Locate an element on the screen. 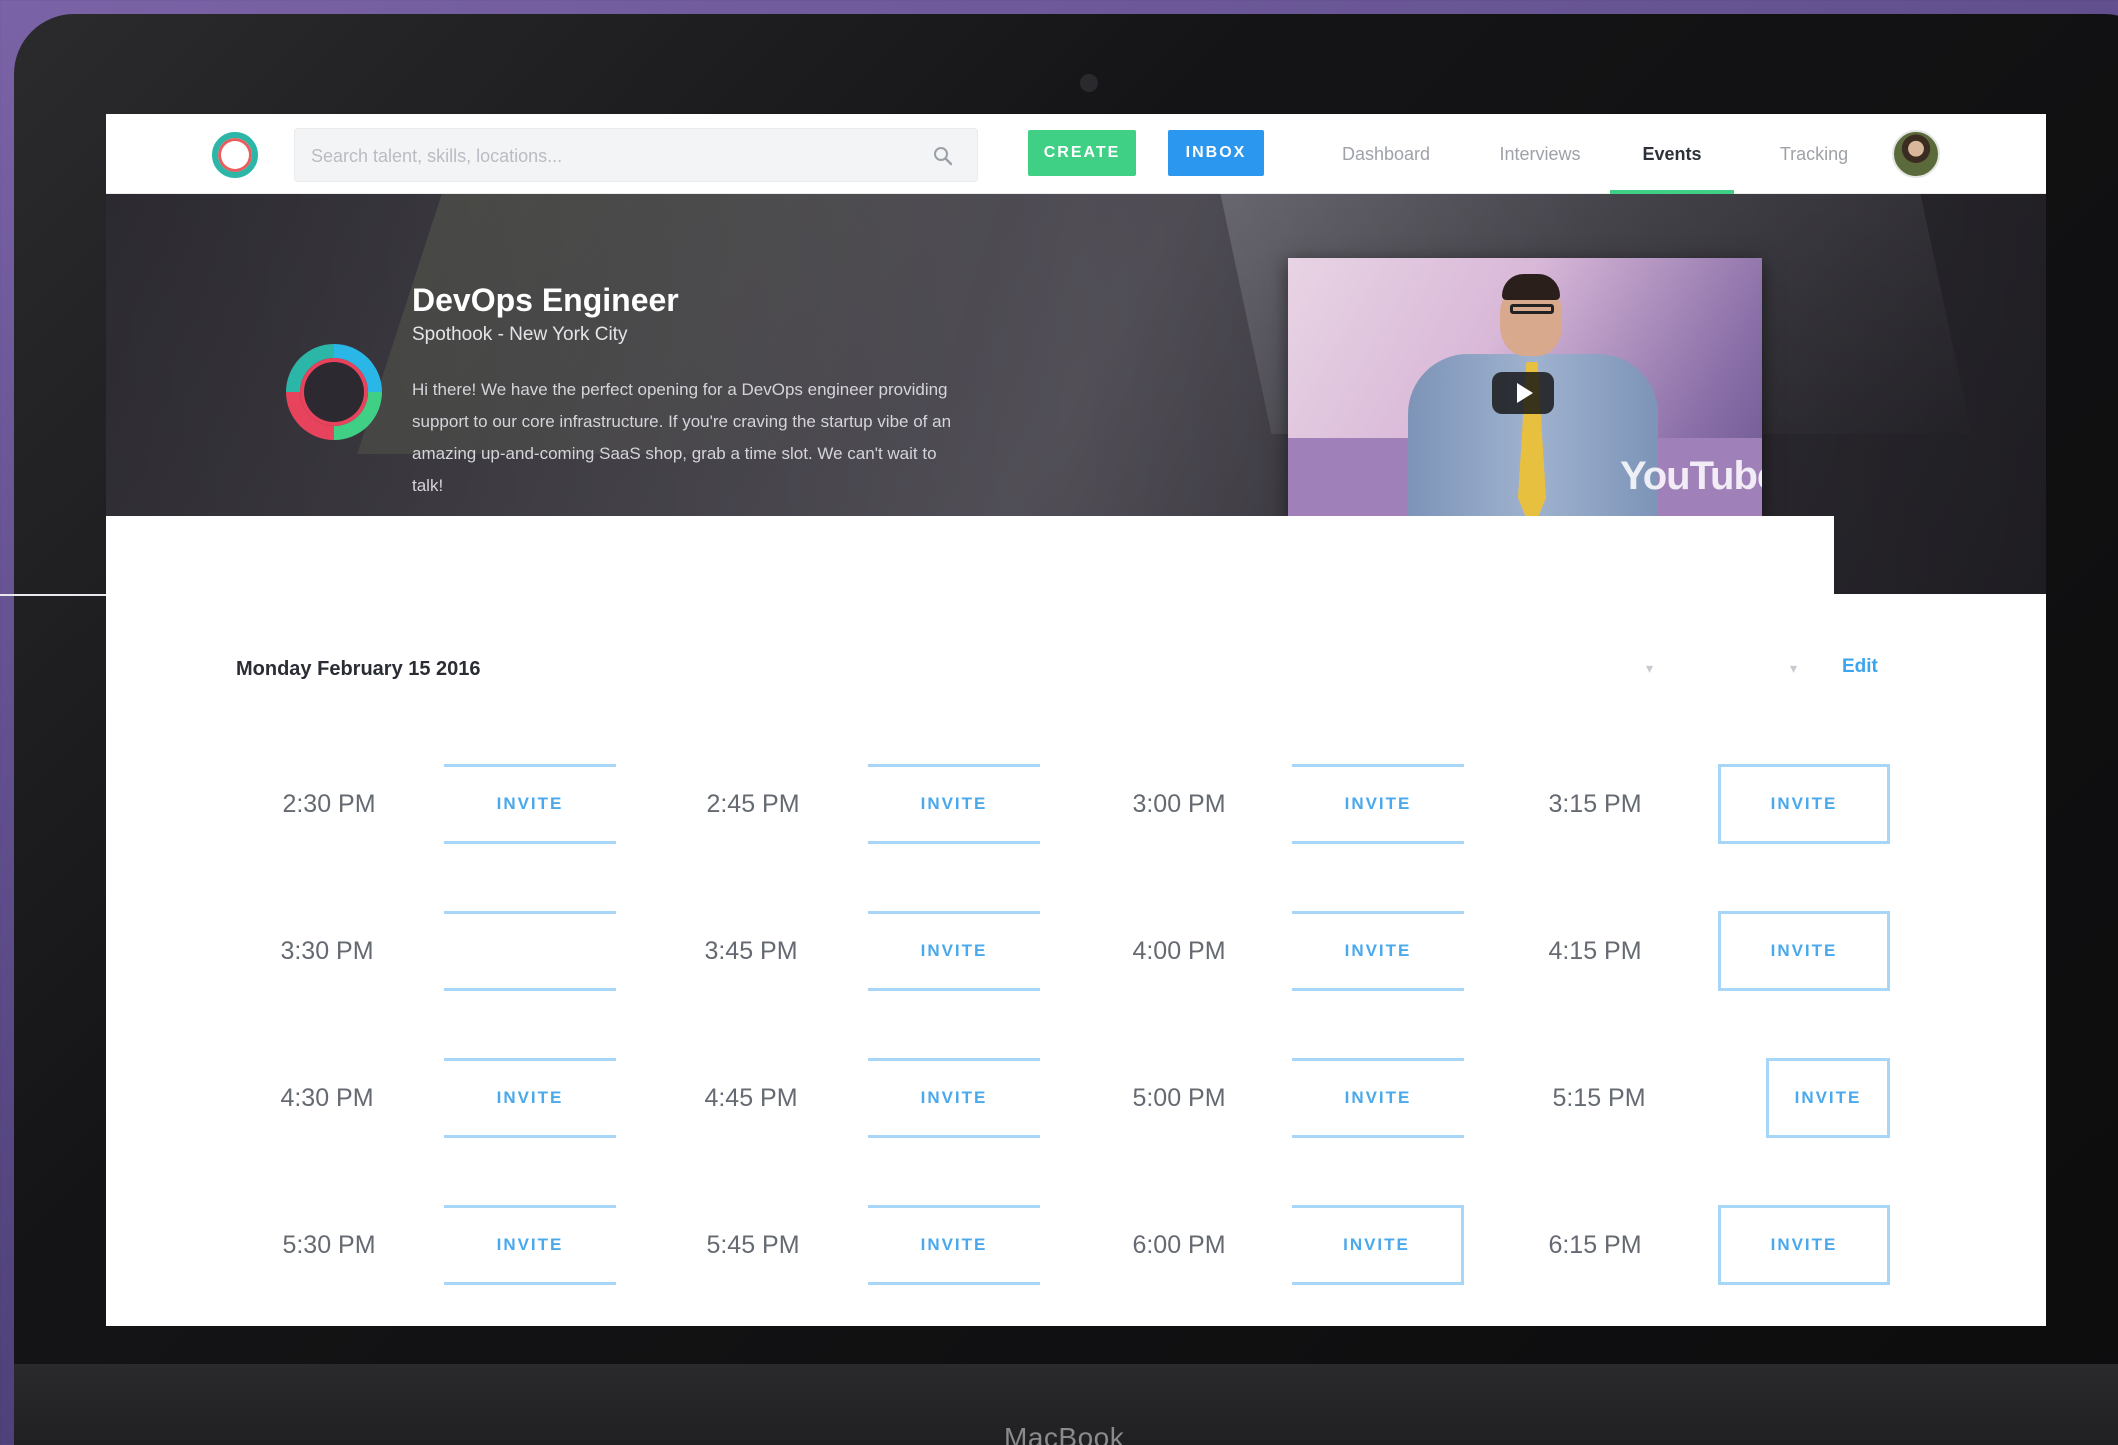 This screenshot has width=2118, height=1445. slot-time: 3:15 PM is located at coordinates (1595, 804).